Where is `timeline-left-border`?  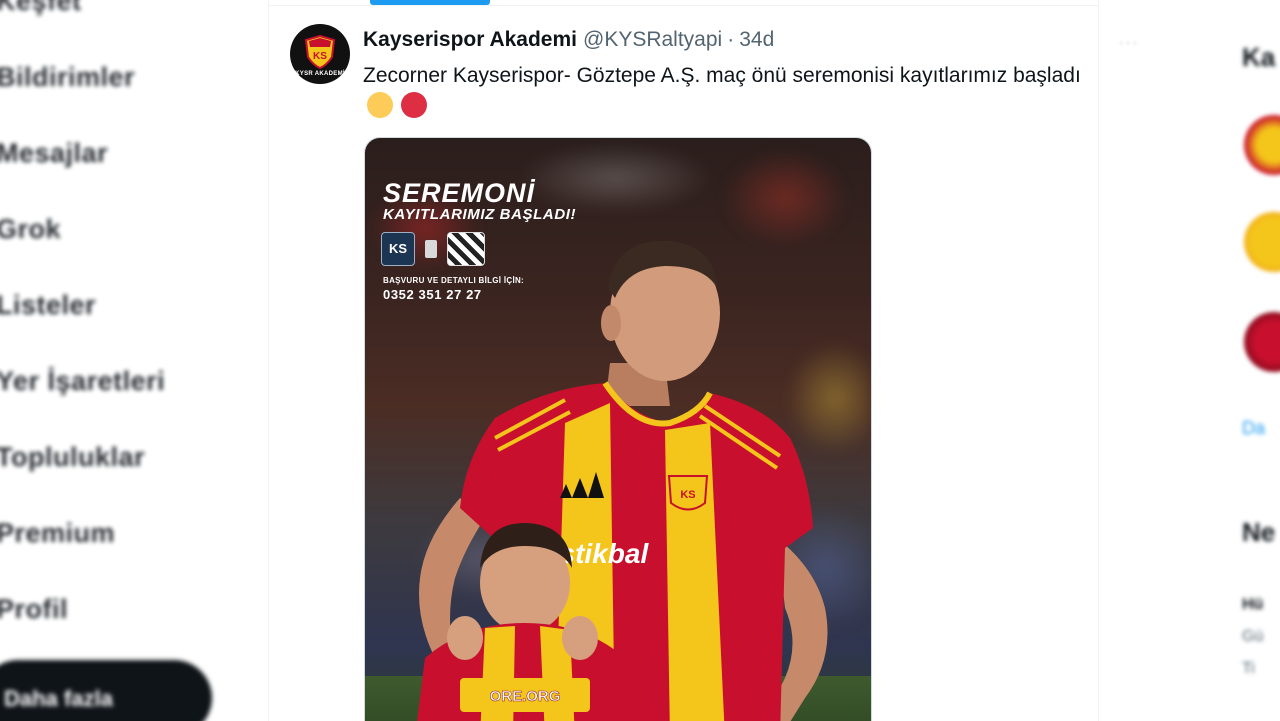
timeline-left-border is located at coordinates (268, 360).